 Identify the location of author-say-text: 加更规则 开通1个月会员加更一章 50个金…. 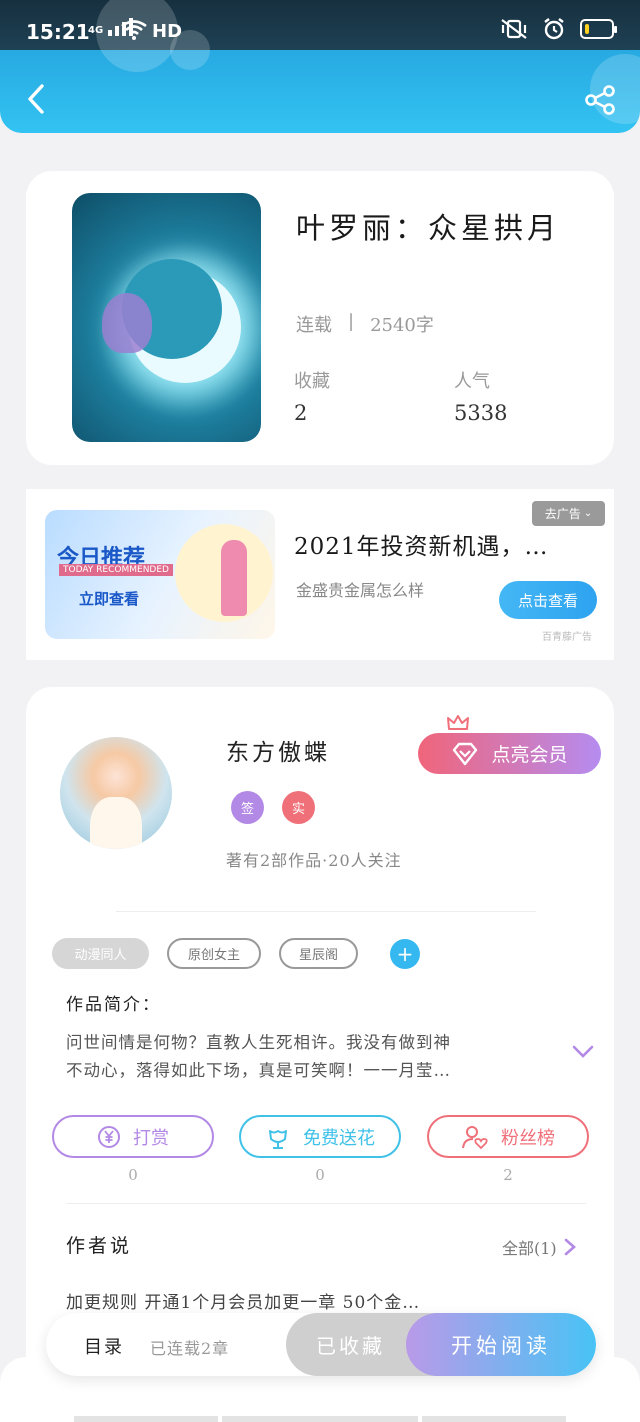
(243, 1300).